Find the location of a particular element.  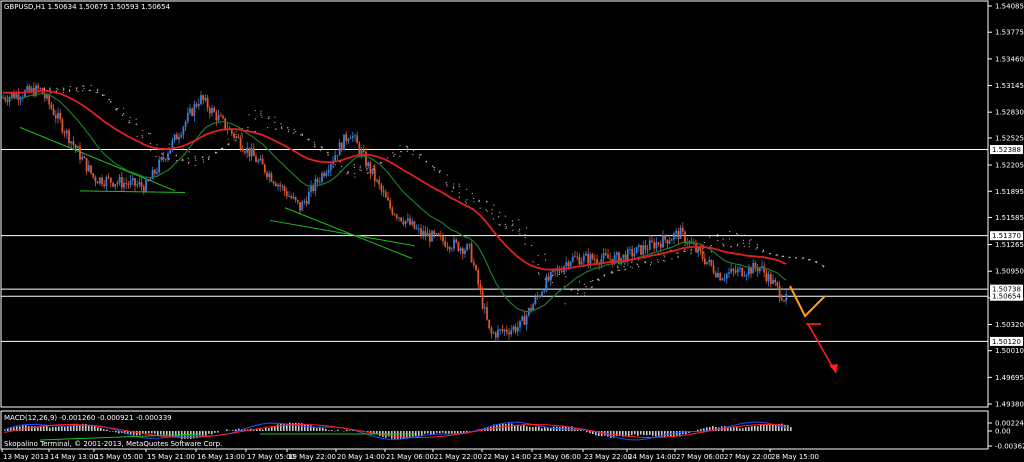

price-level-label: 1.50654 is located at coordinates (1006, 297).